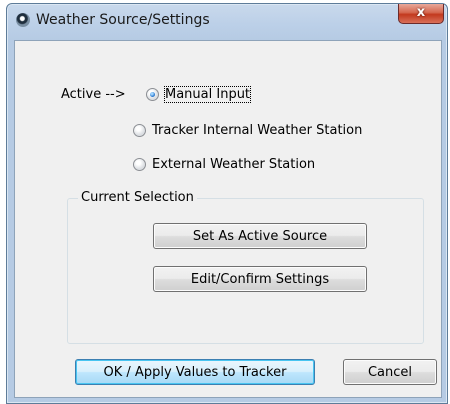  What do you see at coordinates (227, 22) in the screenshot?
I see `title-bar: Weather Source/Settings x` at bounding box center [227, 22].